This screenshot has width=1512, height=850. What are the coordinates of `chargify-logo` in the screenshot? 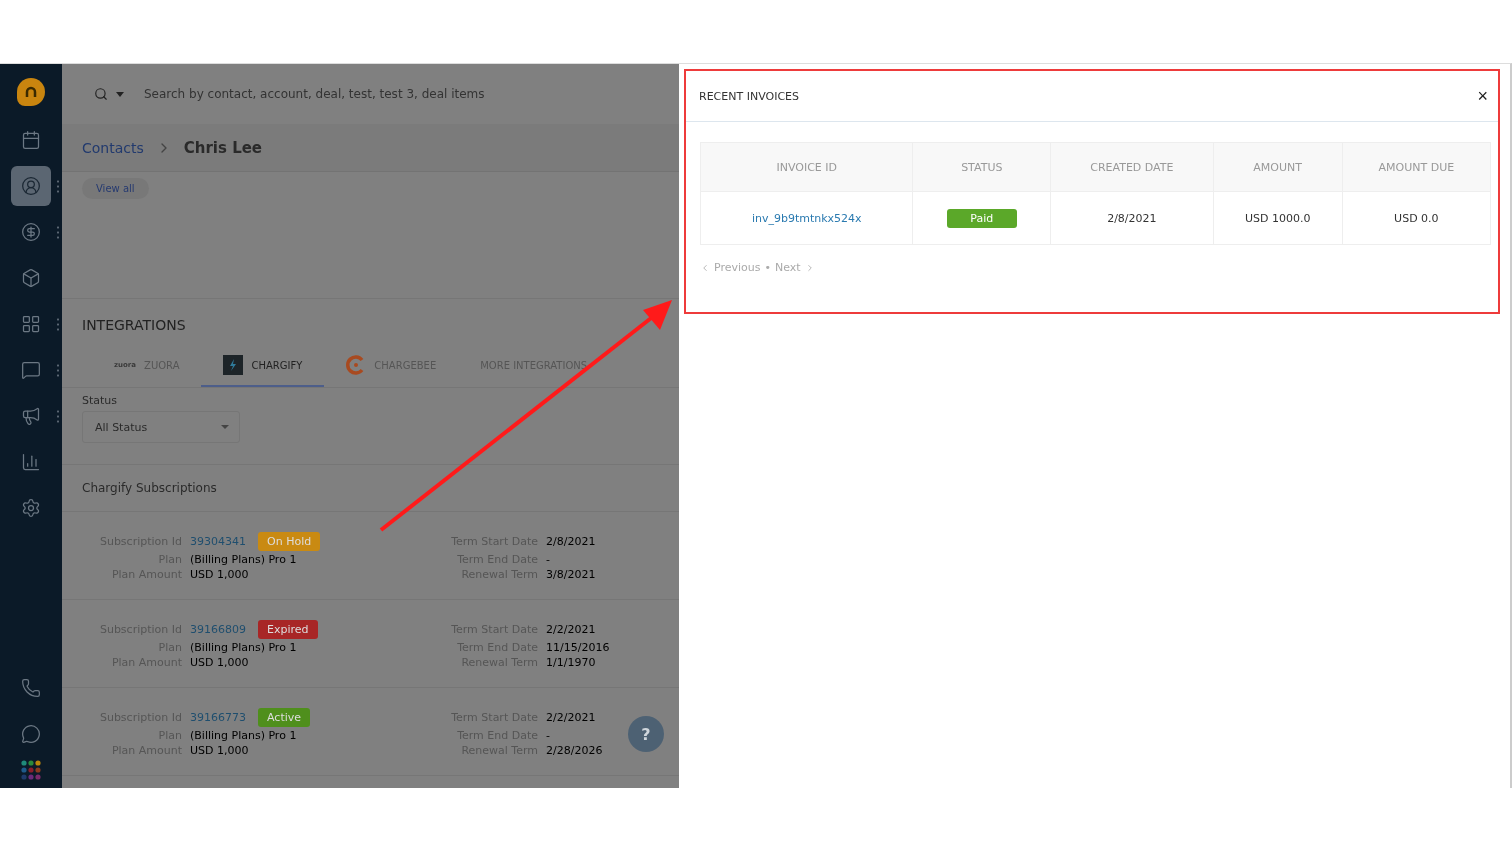 It's located at (233, 365).